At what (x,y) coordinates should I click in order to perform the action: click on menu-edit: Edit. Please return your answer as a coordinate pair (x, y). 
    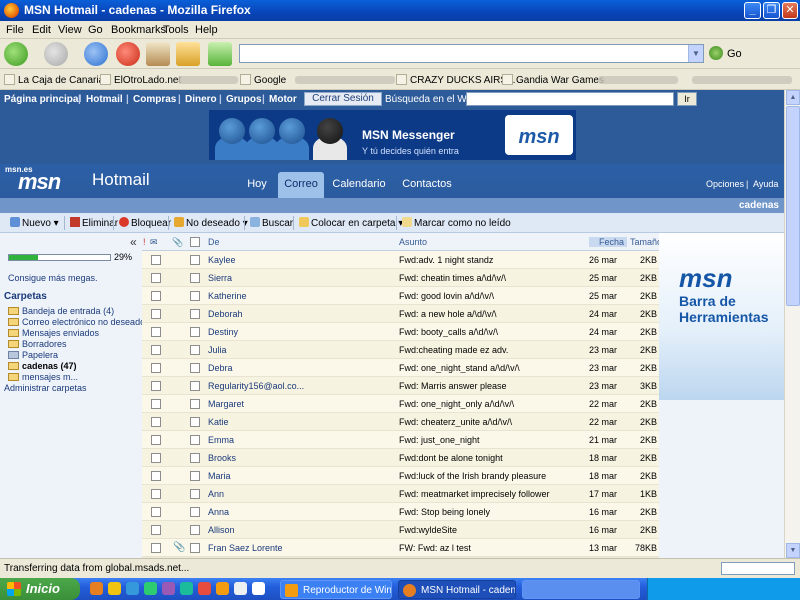
    Looking at the image, I should click on (41, 30).